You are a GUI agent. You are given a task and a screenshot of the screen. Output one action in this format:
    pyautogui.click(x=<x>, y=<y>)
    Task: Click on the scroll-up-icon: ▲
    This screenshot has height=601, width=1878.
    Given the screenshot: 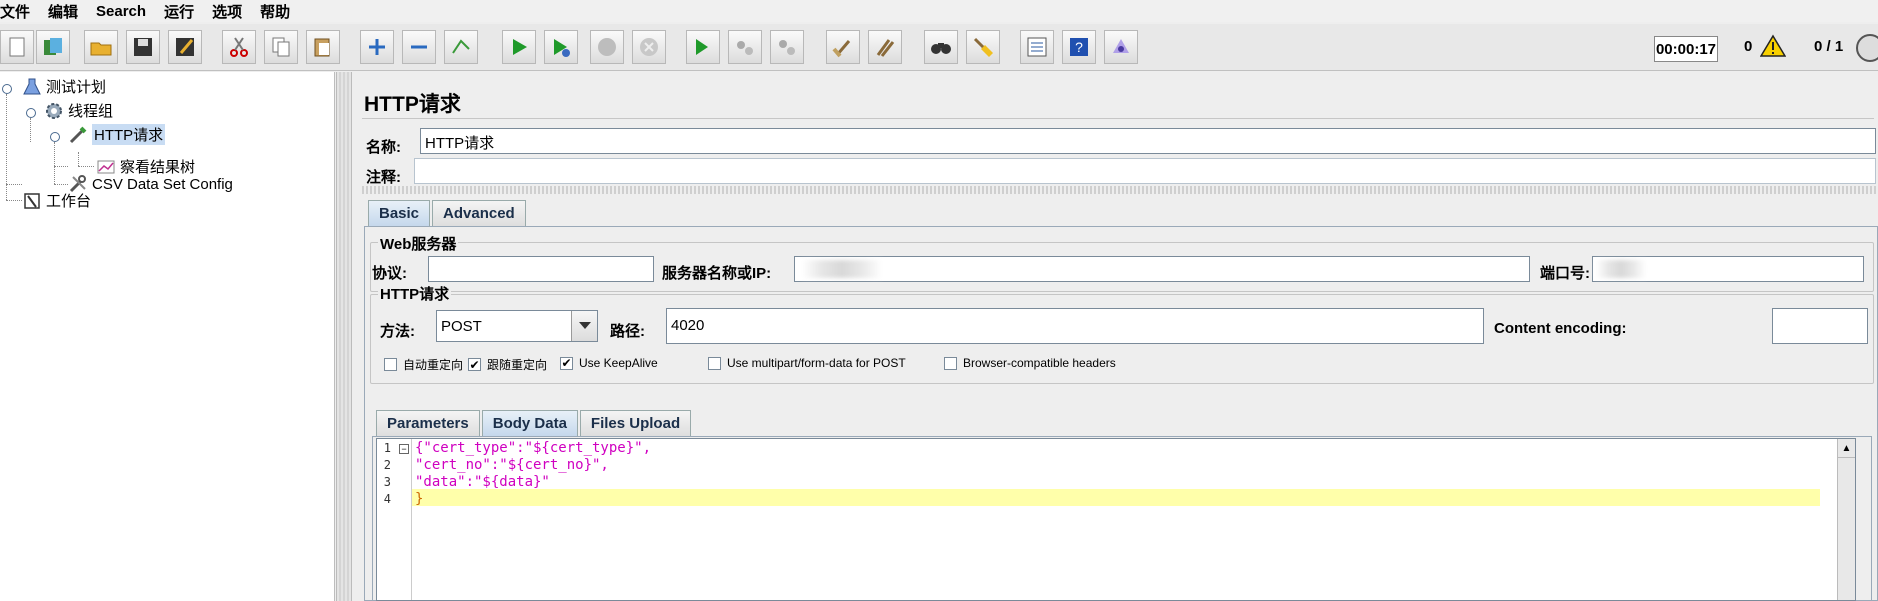 What is the action you would take?
    pyautogui.click(x=1846, y=448)
    